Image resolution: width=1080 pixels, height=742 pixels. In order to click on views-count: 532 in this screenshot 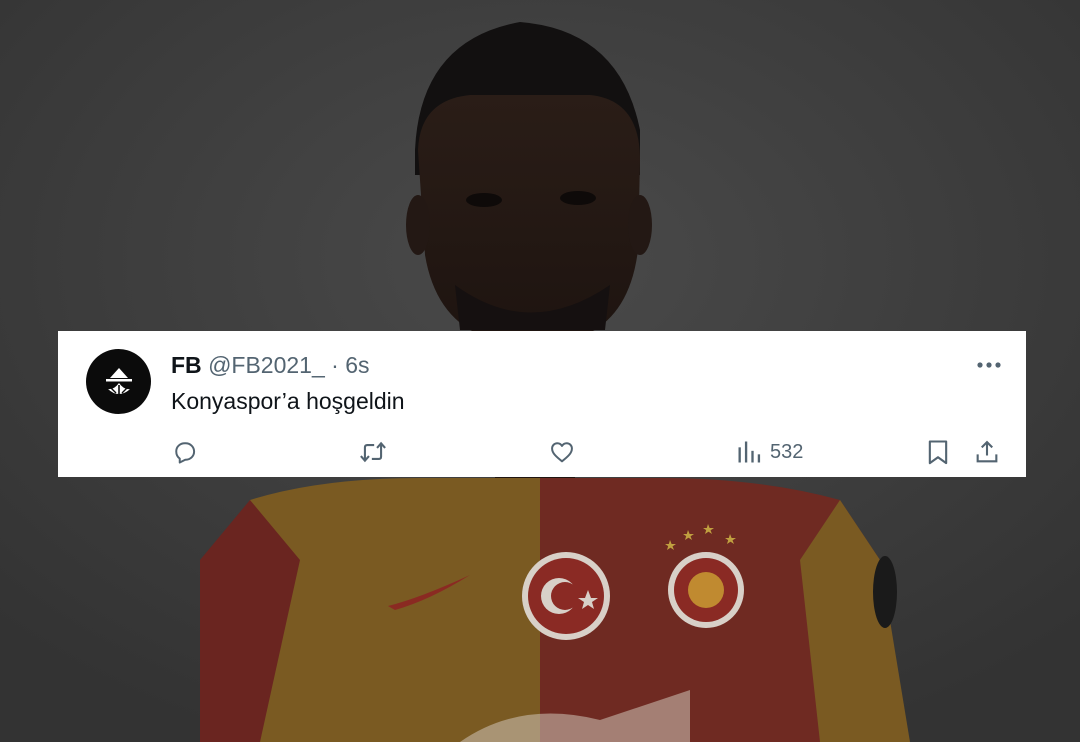, I will do `click(787, 451)`.